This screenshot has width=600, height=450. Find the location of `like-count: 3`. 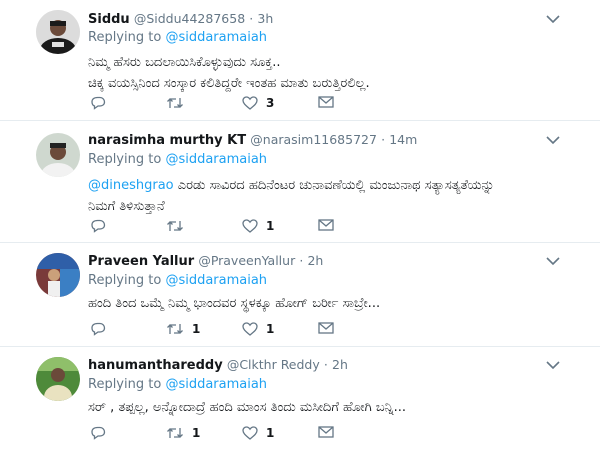

like-count: 3 is located at coordinates (270, 103).